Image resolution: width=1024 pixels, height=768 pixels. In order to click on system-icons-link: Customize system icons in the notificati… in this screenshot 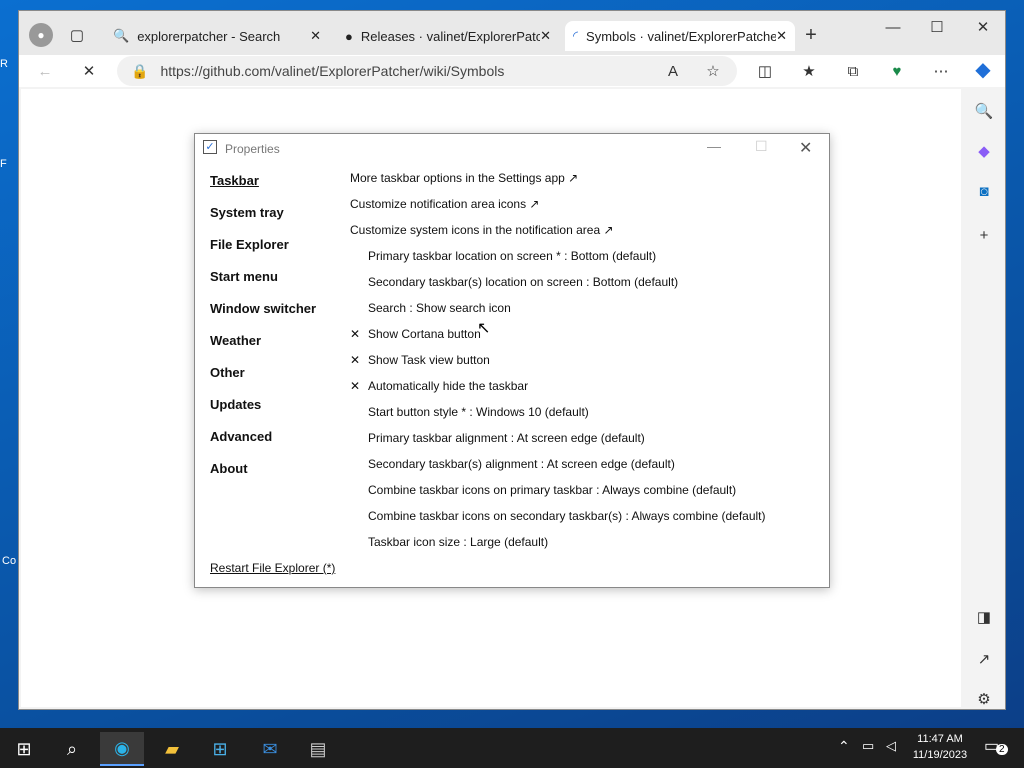, I will do `click(482, 230)`.